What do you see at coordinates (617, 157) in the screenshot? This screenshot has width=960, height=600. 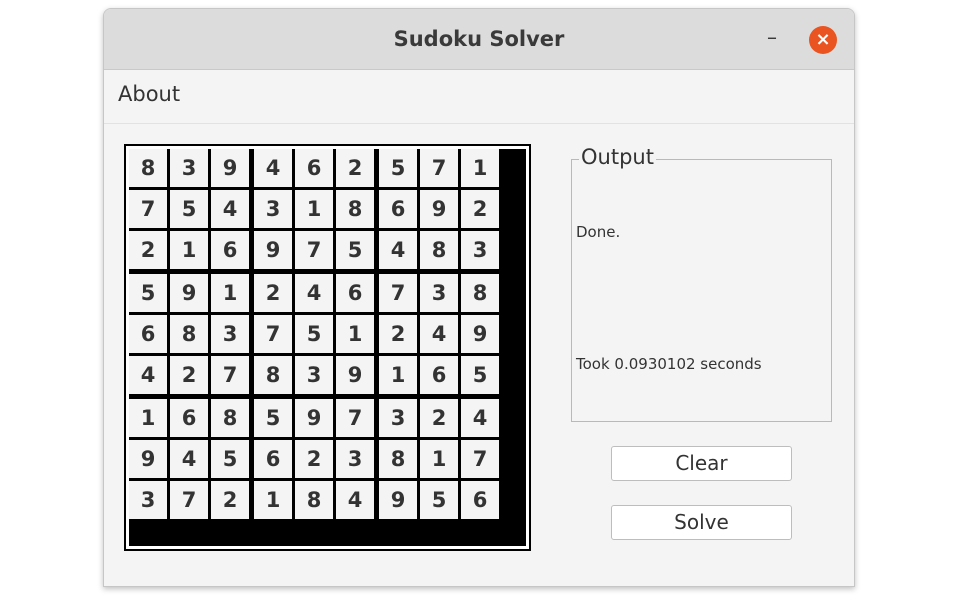 I see `output-label: Output` at bounding box center [617, 157].